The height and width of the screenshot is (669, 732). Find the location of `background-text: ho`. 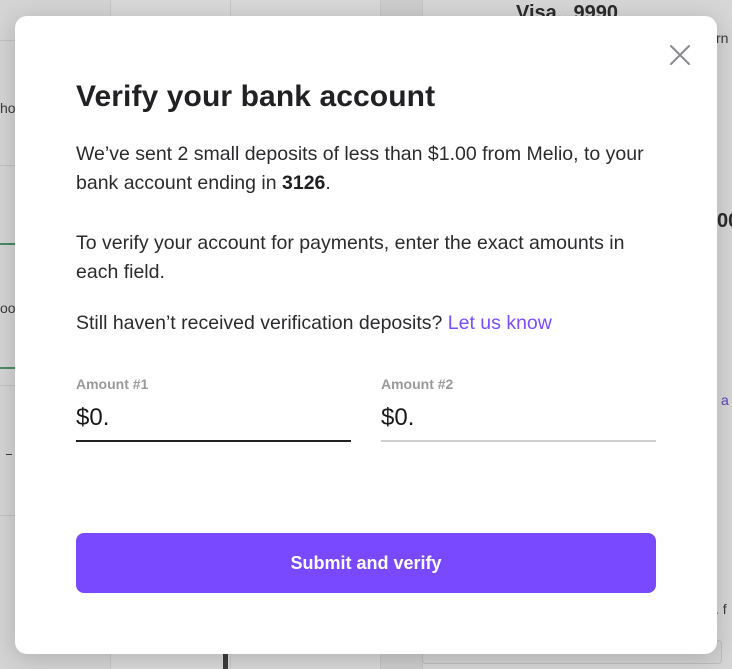

background-text: ho is located at coordinates (8, 108).